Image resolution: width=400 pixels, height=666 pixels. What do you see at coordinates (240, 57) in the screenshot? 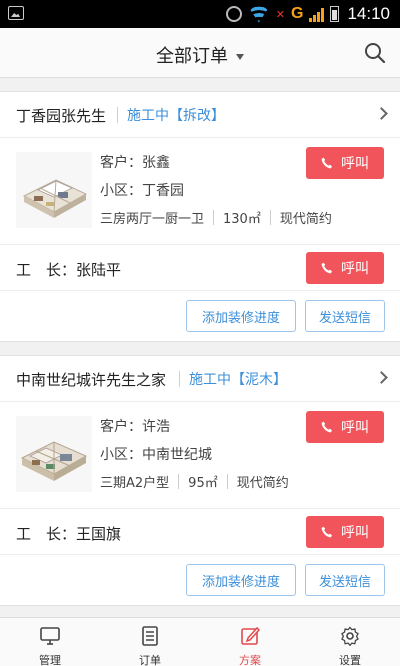
I see `caret-down-icon` at bounding box center [240, 57].